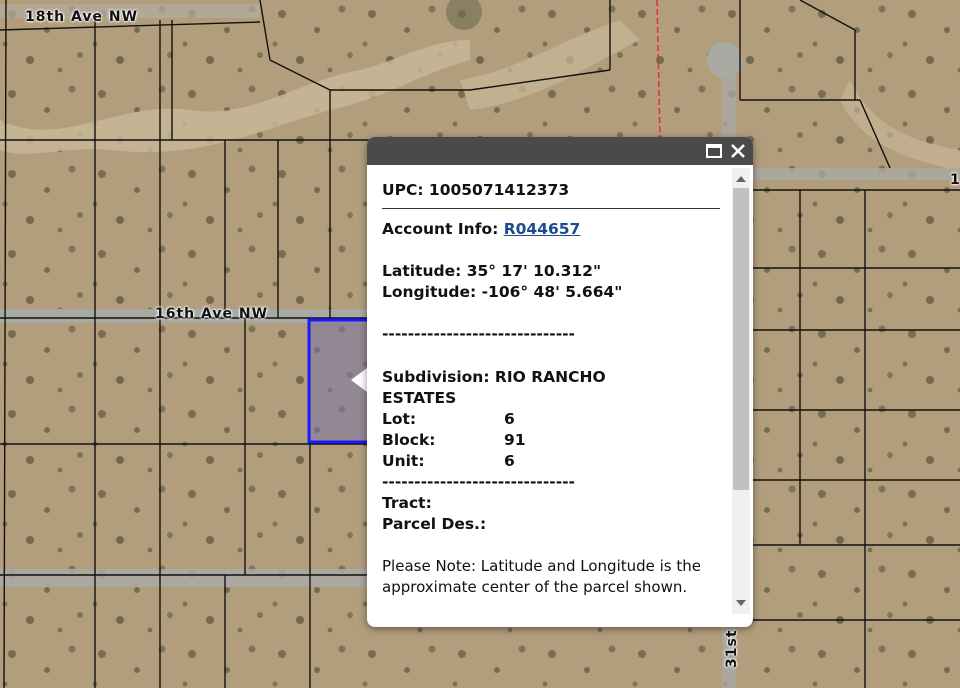 Image resolution: width=960 pixels, height=688 pixels. What do you see at coordinates (551, 208) in the screenshot?
I see `divider` at bounding box center [551, 208].